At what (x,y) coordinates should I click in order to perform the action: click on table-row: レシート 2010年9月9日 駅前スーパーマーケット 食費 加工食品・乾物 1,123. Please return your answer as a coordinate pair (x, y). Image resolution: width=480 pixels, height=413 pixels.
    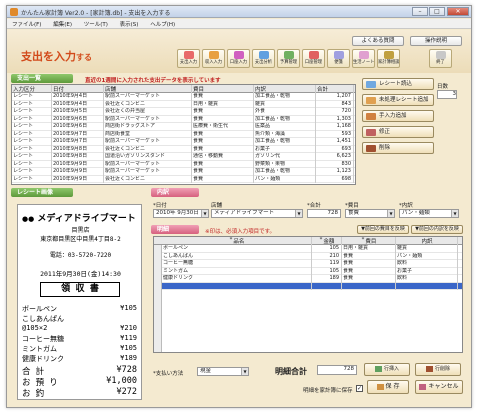
    Looking at the image, I should click on (183, 172).